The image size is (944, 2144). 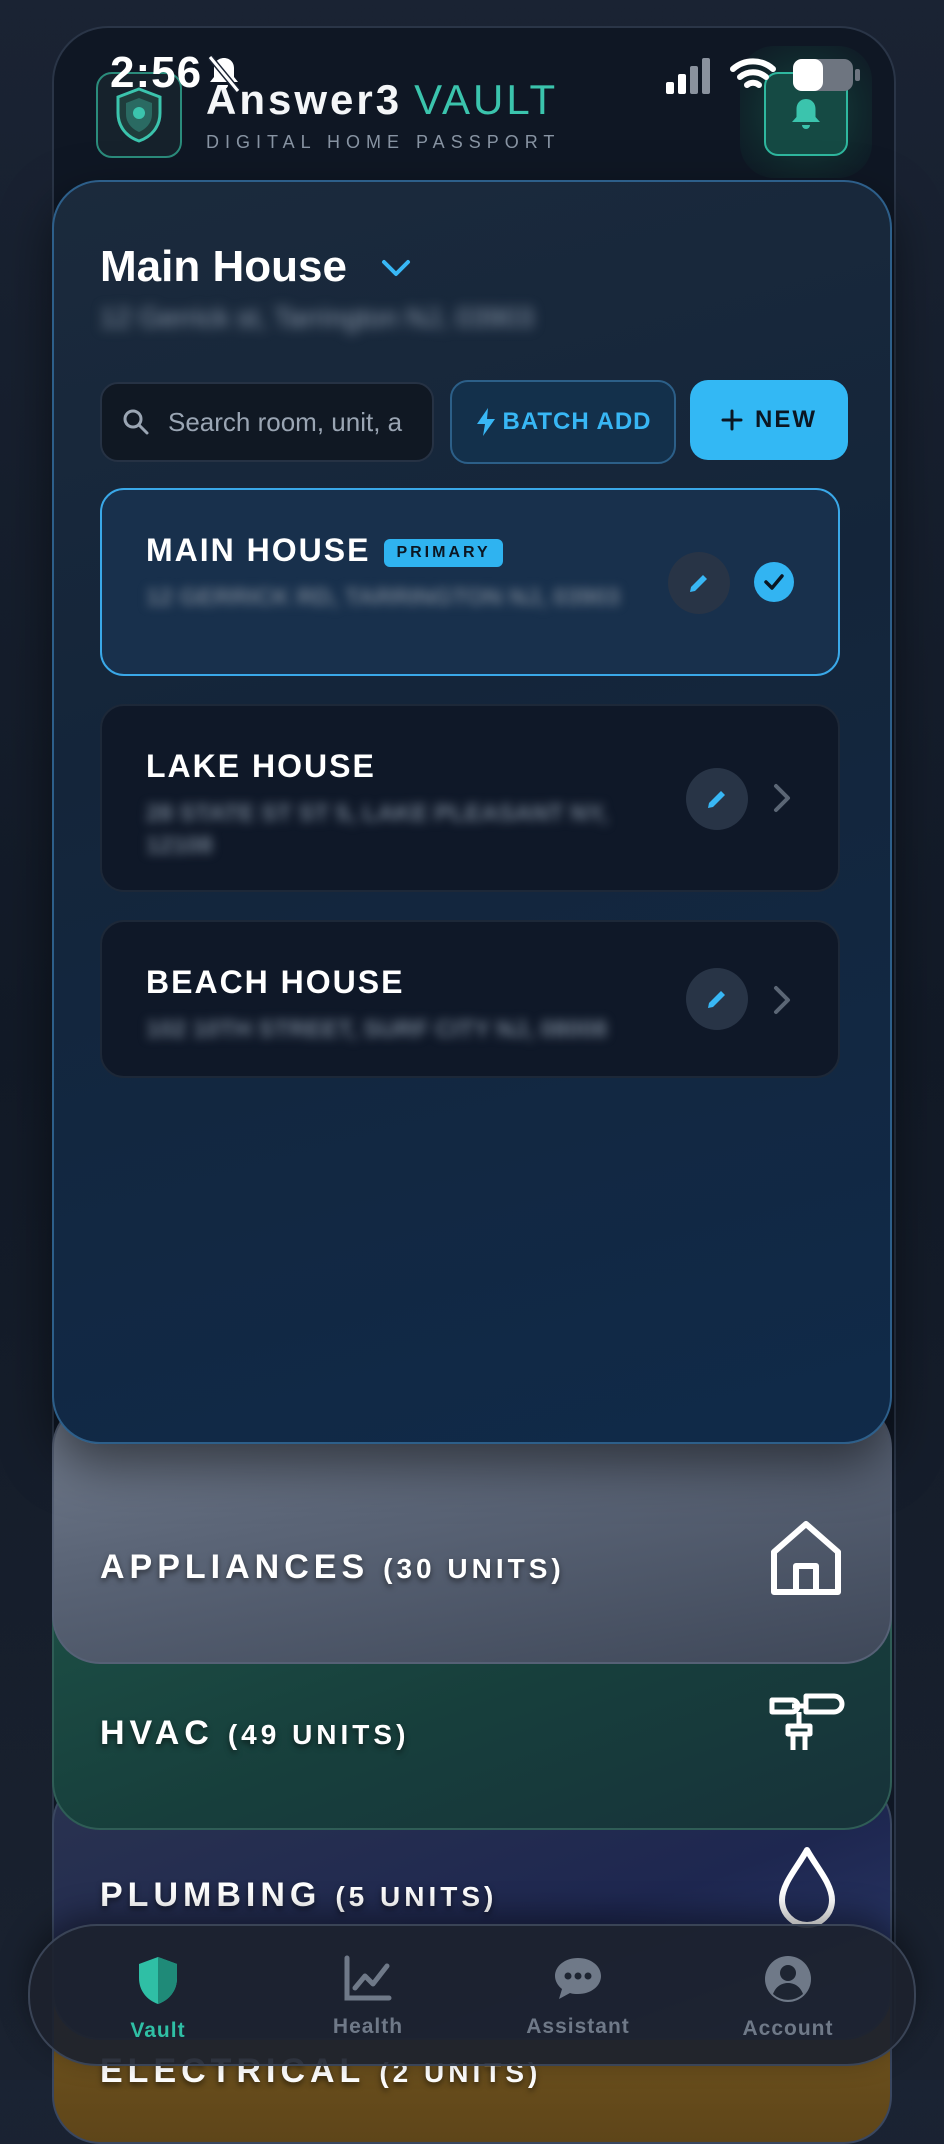 I want to click on search-field, so click(x=267, y=422).